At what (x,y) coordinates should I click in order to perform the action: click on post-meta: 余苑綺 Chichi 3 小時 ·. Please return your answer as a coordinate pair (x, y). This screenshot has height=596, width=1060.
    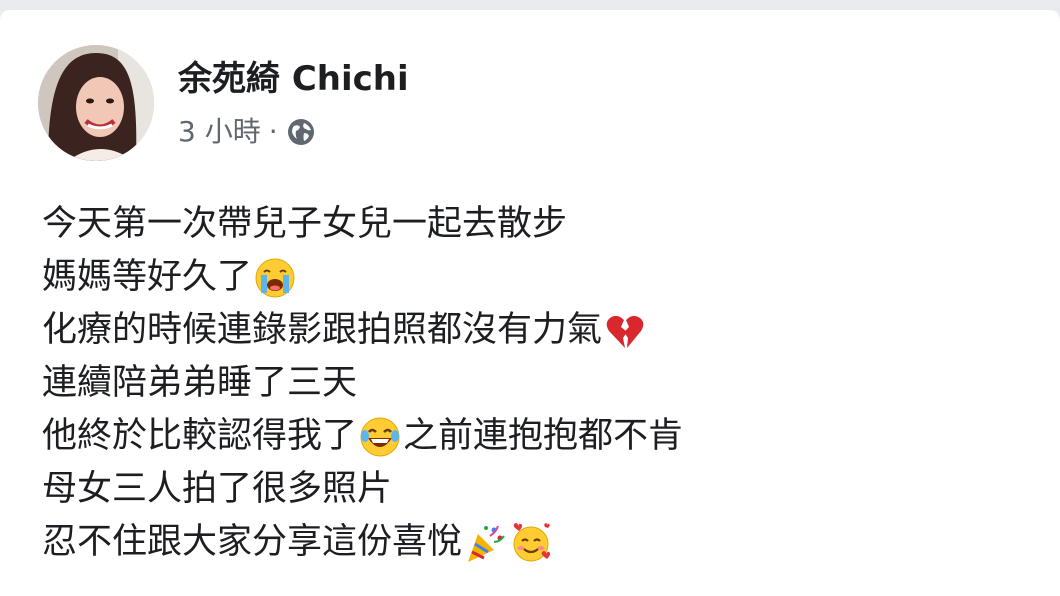
    Looking at the image, I should click on (293, 103).